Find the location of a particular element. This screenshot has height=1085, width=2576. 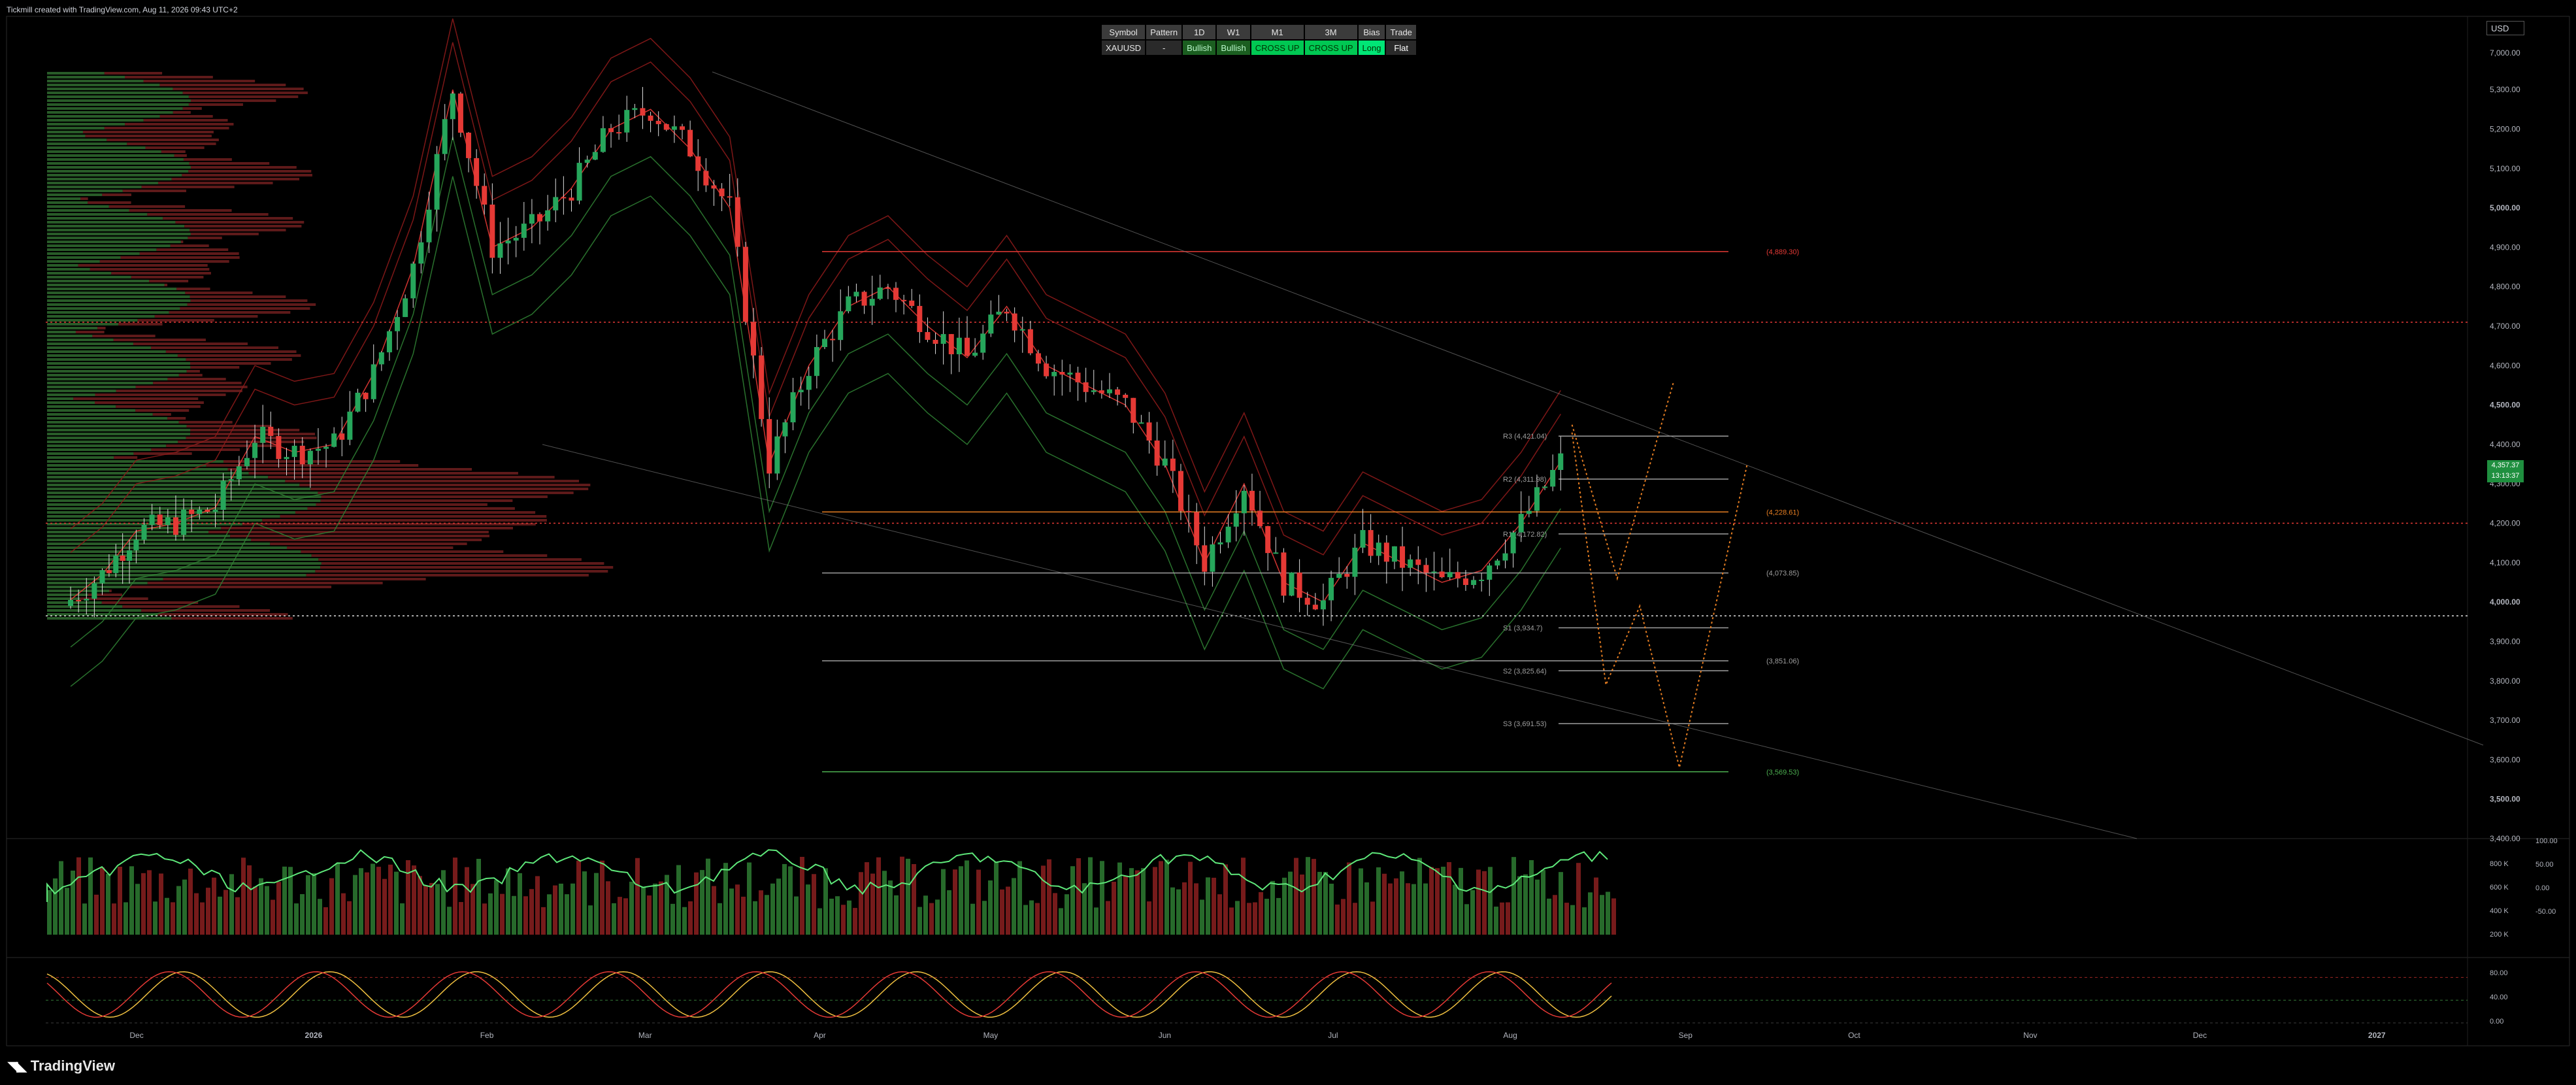

price-tick-label: 4,900.00 is located at coordinates (2505, 247).